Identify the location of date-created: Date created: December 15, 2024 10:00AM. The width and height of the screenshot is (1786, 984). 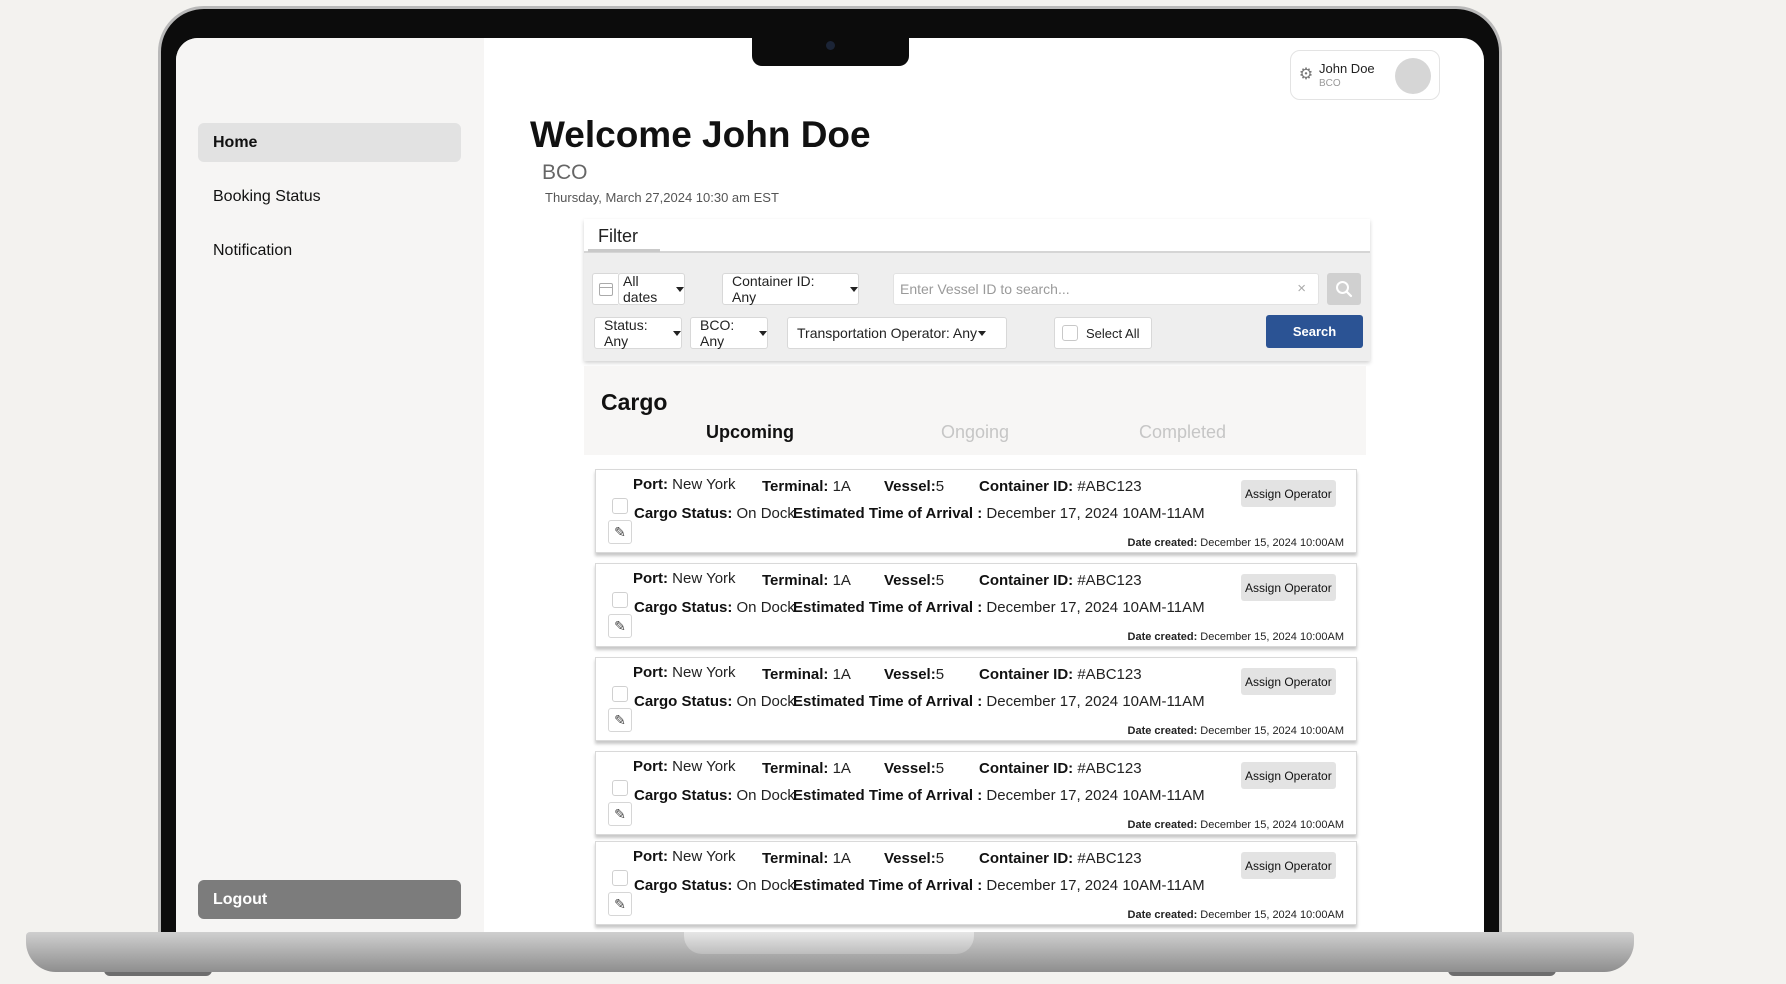
(1236, 825).